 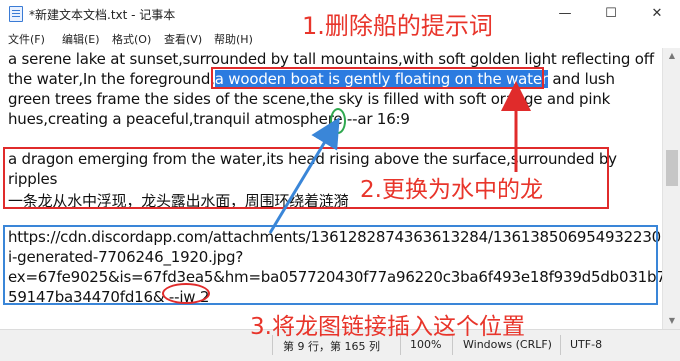 I want to click on insert-position-marker, so click(x=338, y=121).